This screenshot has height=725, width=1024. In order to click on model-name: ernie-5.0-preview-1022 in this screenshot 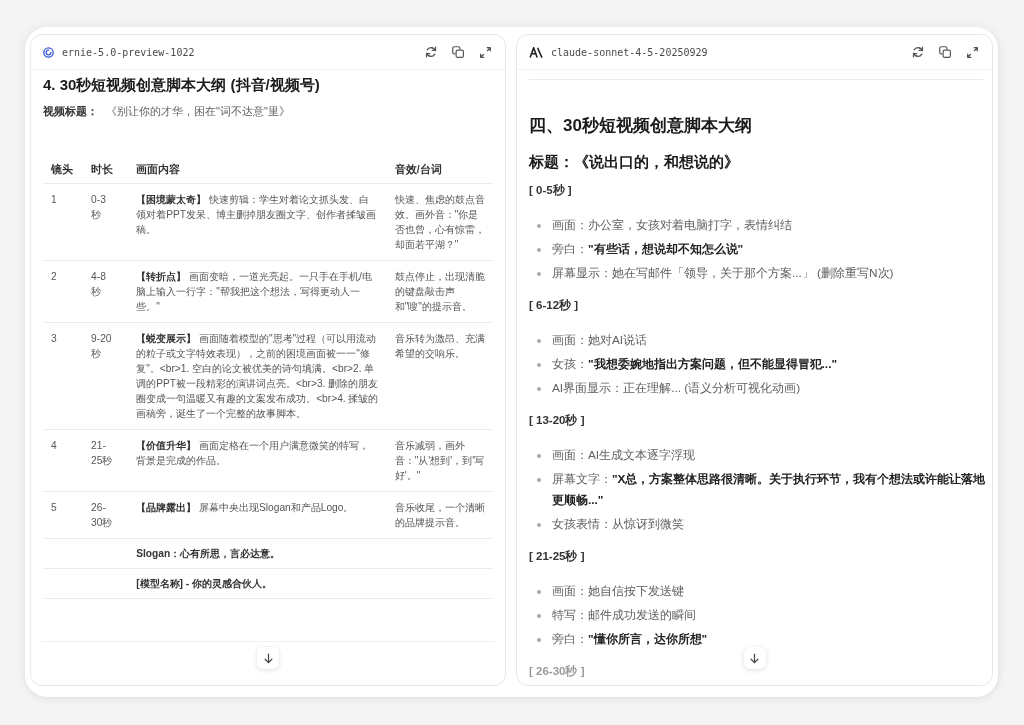, I will do `click(128, 52)`.